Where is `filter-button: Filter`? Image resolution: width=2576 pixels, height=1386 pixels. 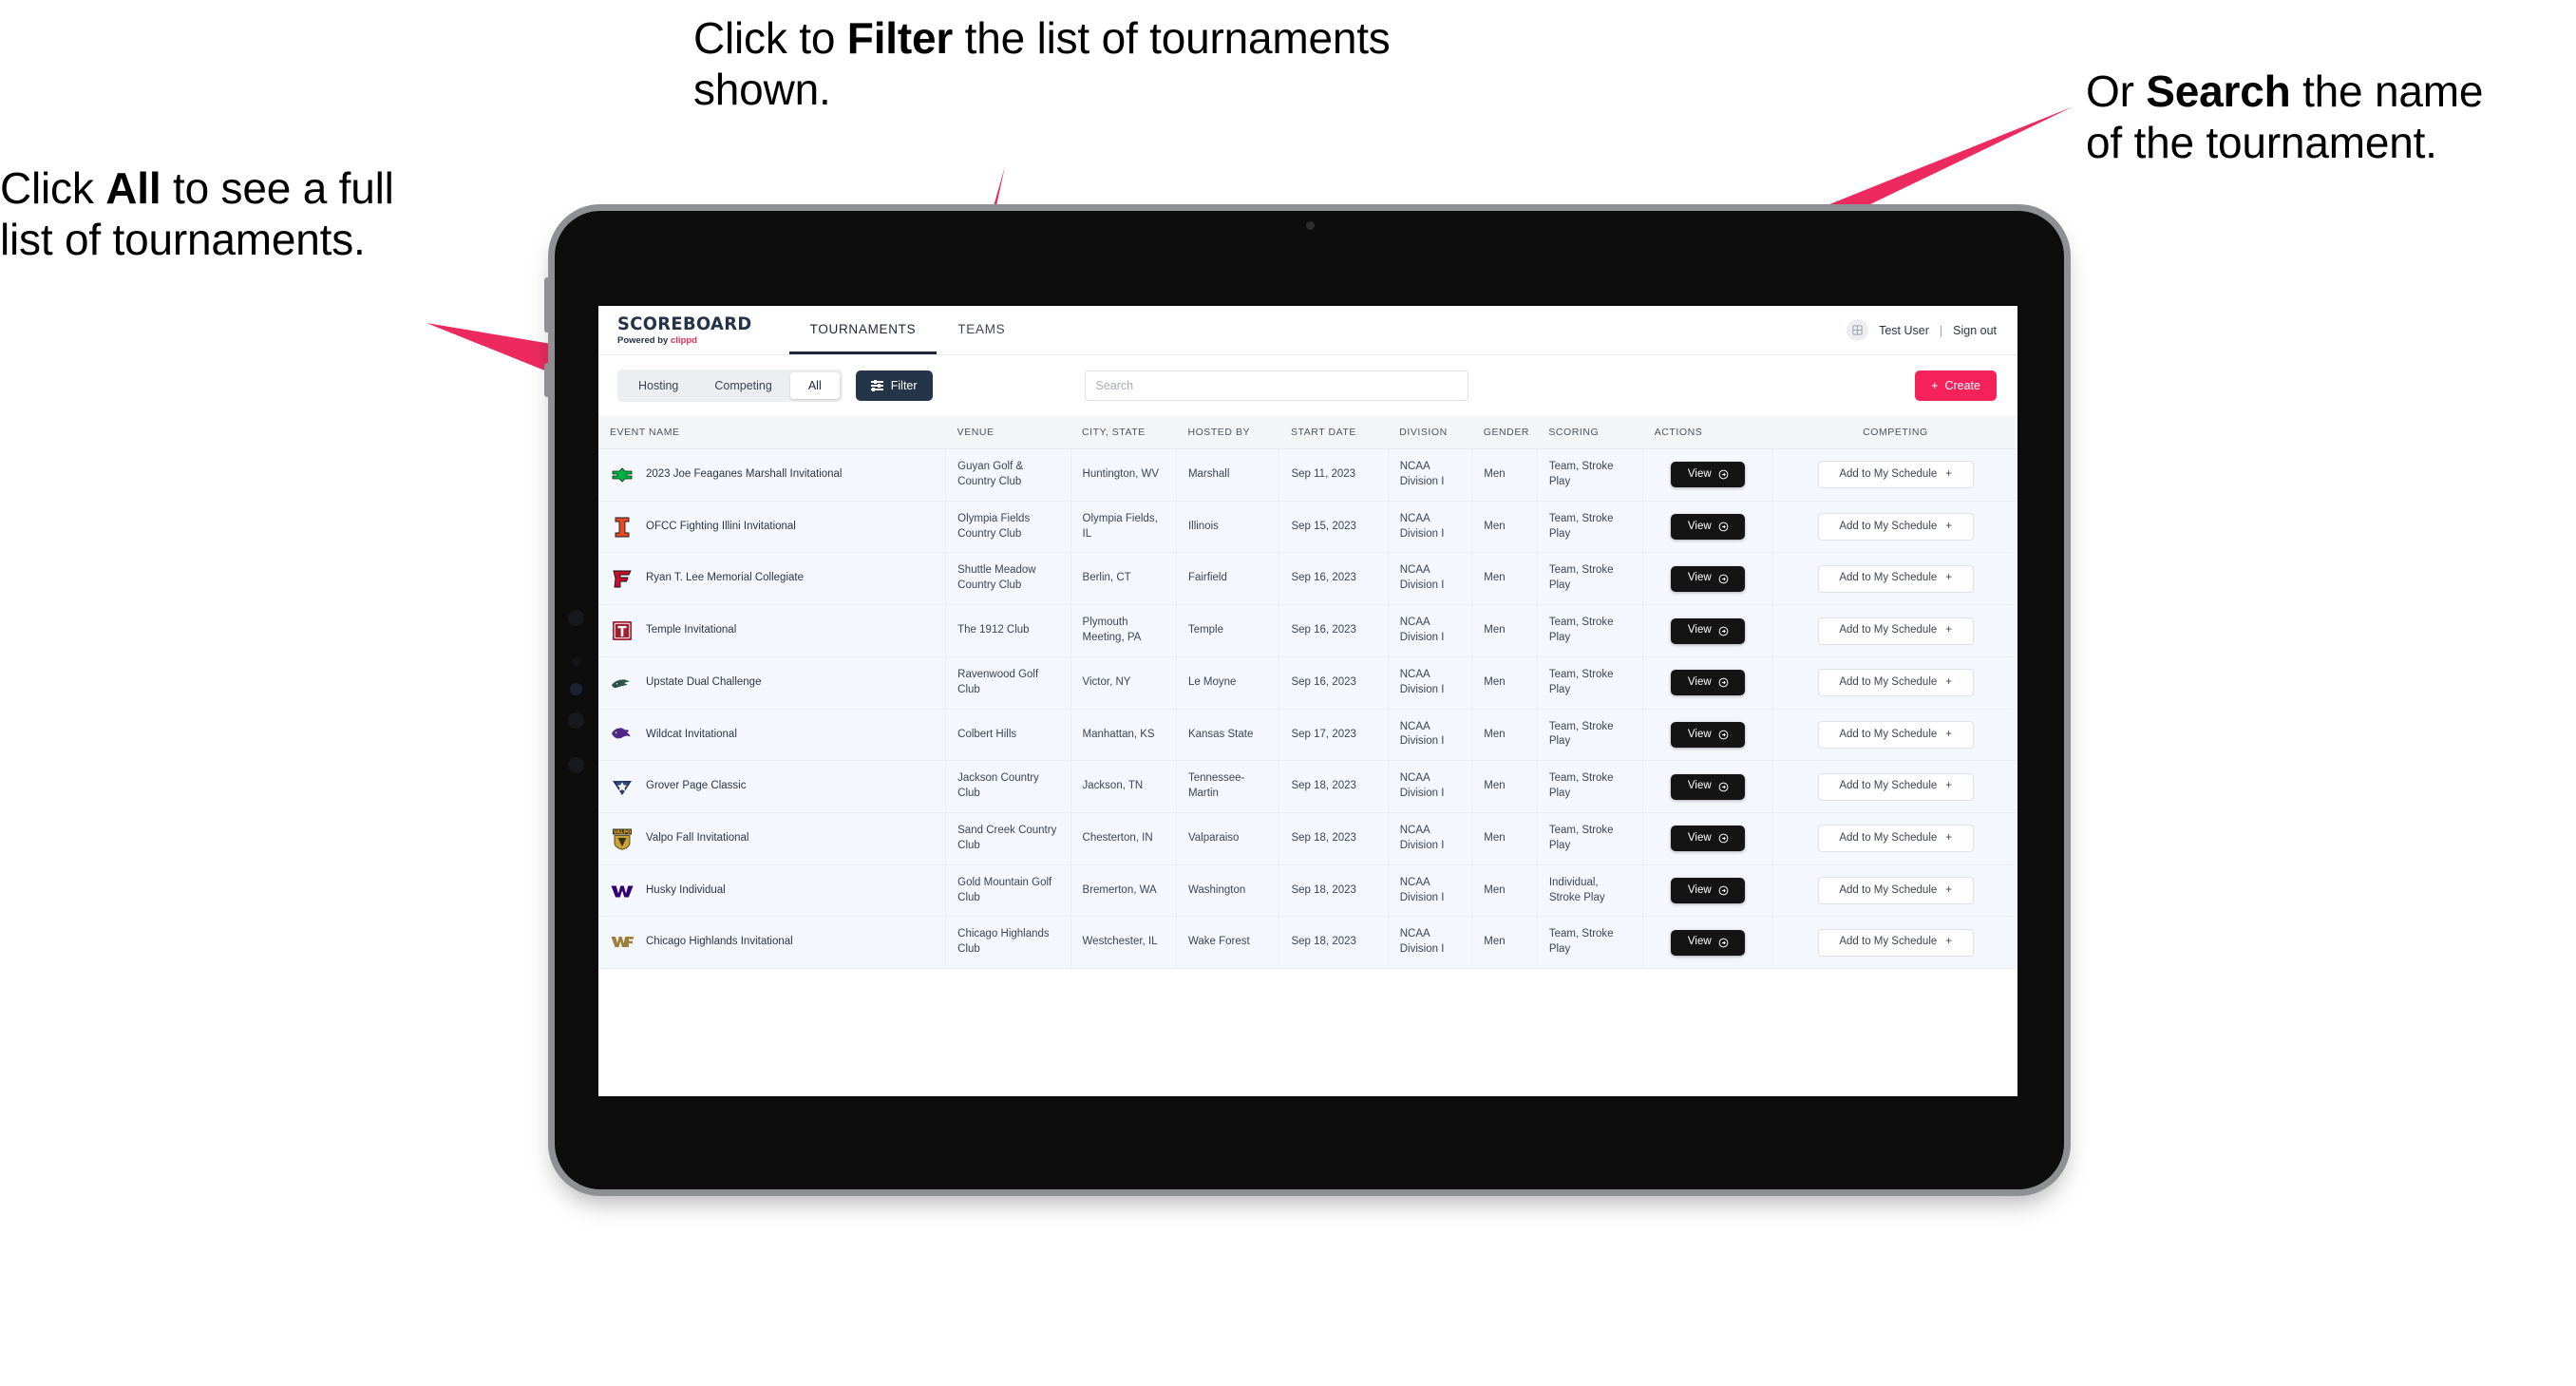 filter-button: Filter is located at coordinates (894, 385).